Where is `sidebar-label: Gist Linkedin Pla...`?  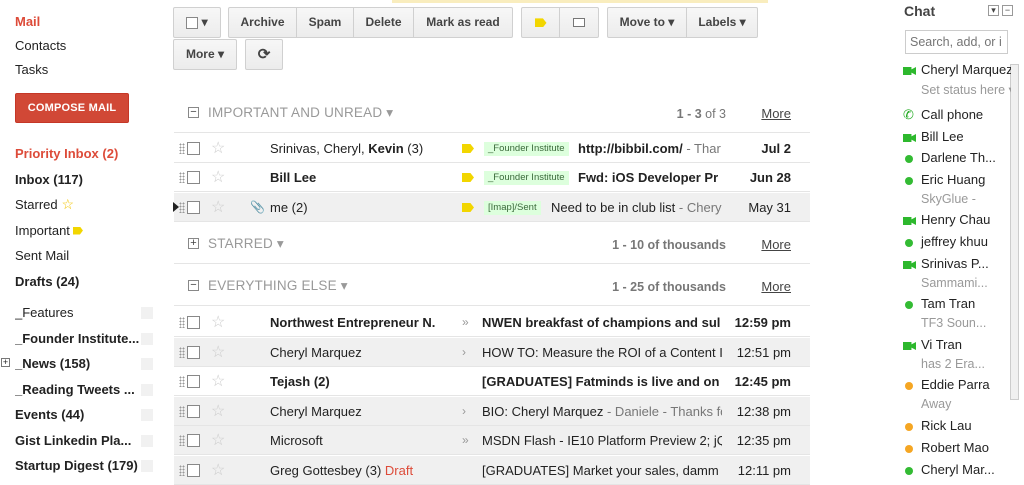 sidebar-label: Gist Linkedin Pla... is located at coordinates (85, 441).